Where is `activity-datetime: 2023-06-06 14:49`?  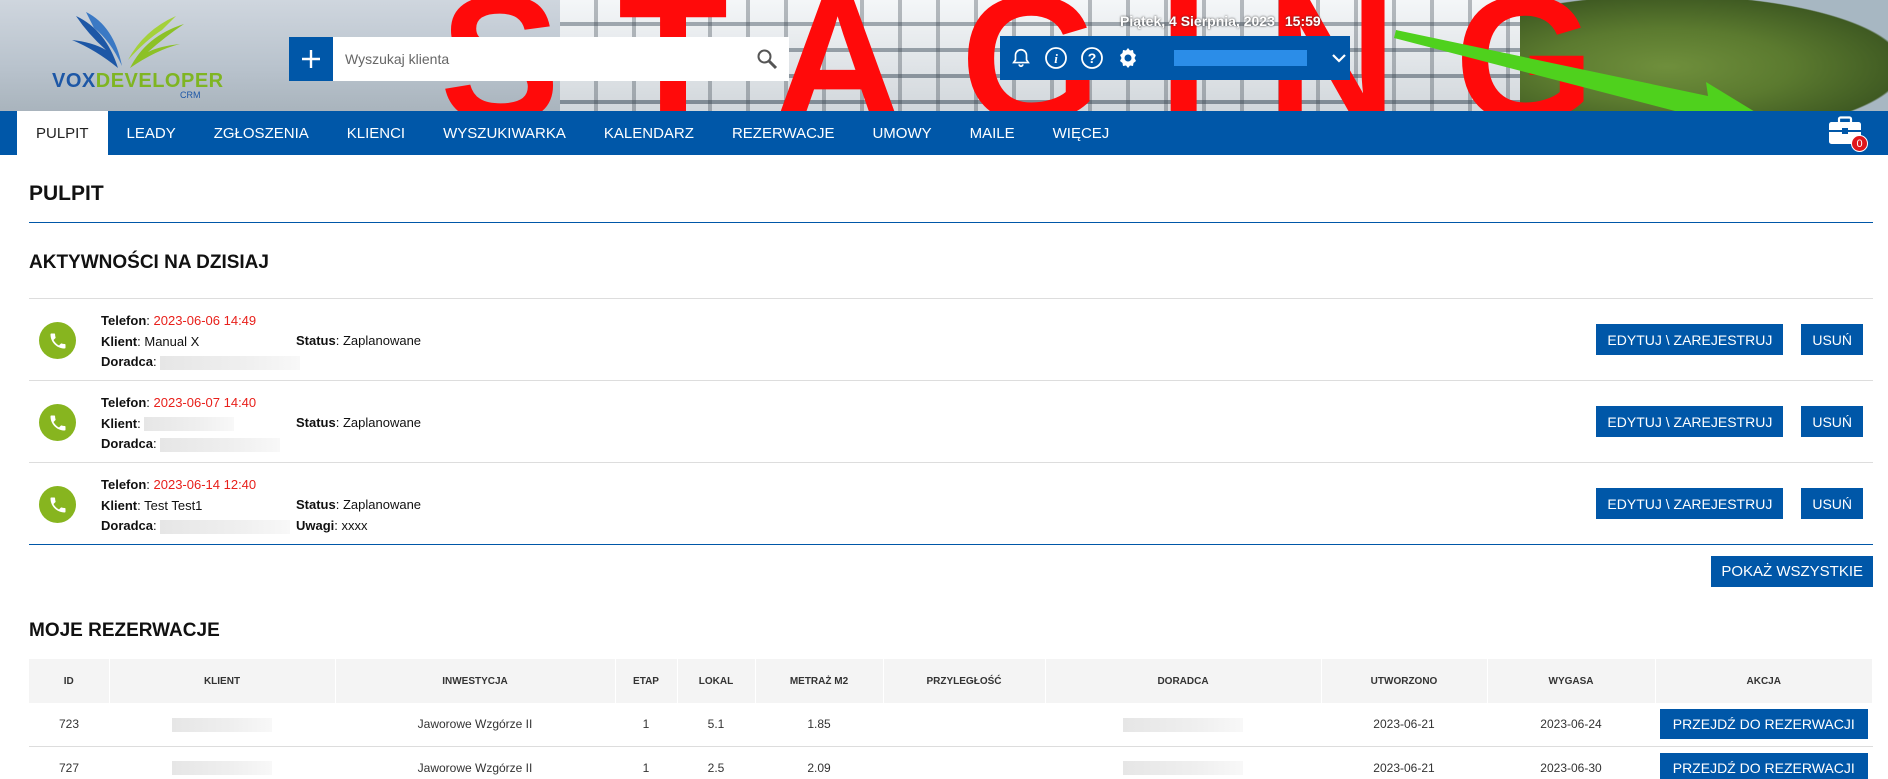 activity-datetime: 2023-06-06 14:49 is located at coordinates (205, 320).